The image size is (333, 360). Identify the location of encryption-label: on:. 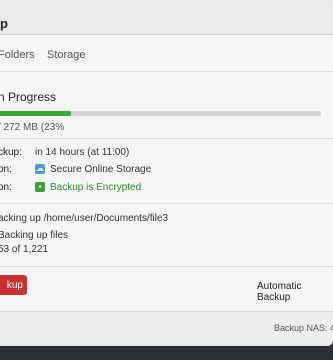
(6, 187).